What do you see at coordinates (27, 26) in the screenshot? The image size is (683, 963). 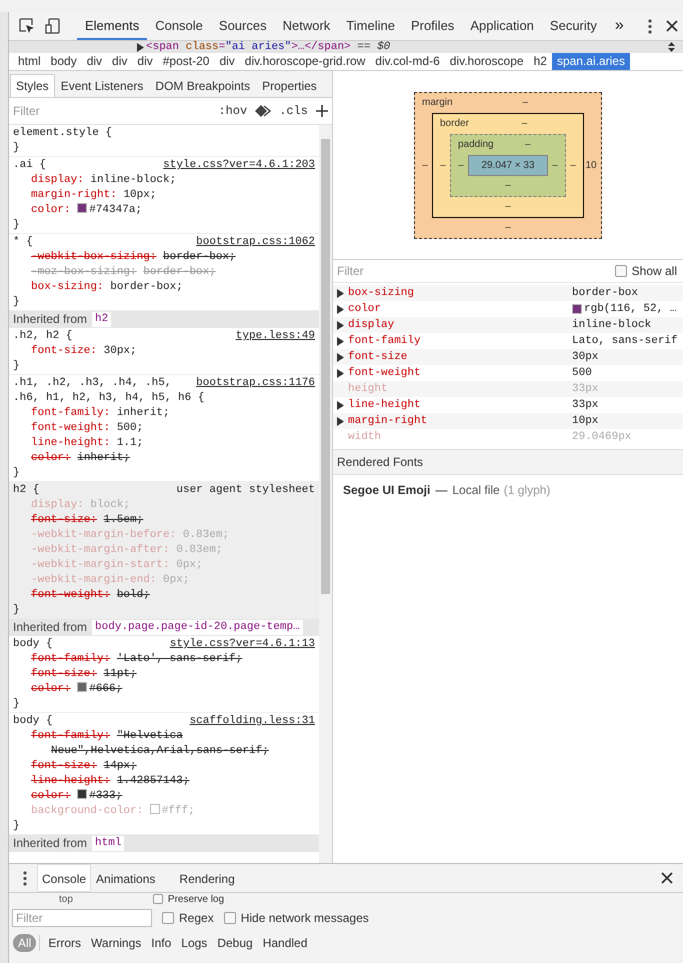 I see `inspect-icon` at bounding box center [27, 26].